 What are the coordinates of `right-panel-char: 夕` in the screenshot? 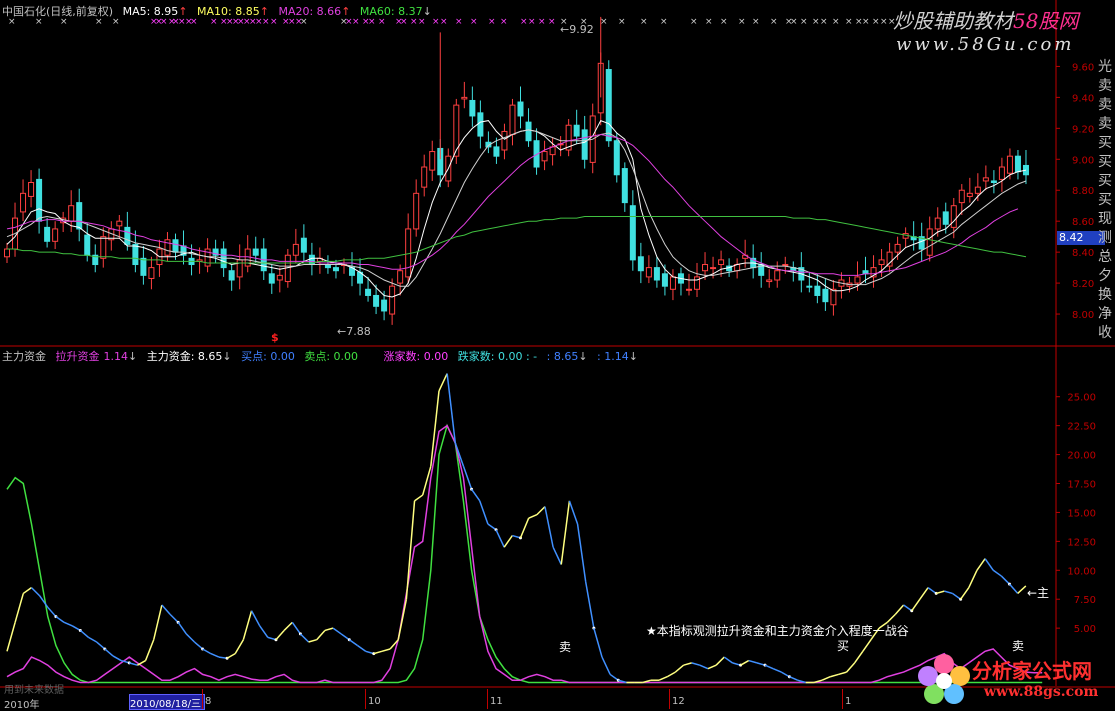 It's located at (1105, 276).